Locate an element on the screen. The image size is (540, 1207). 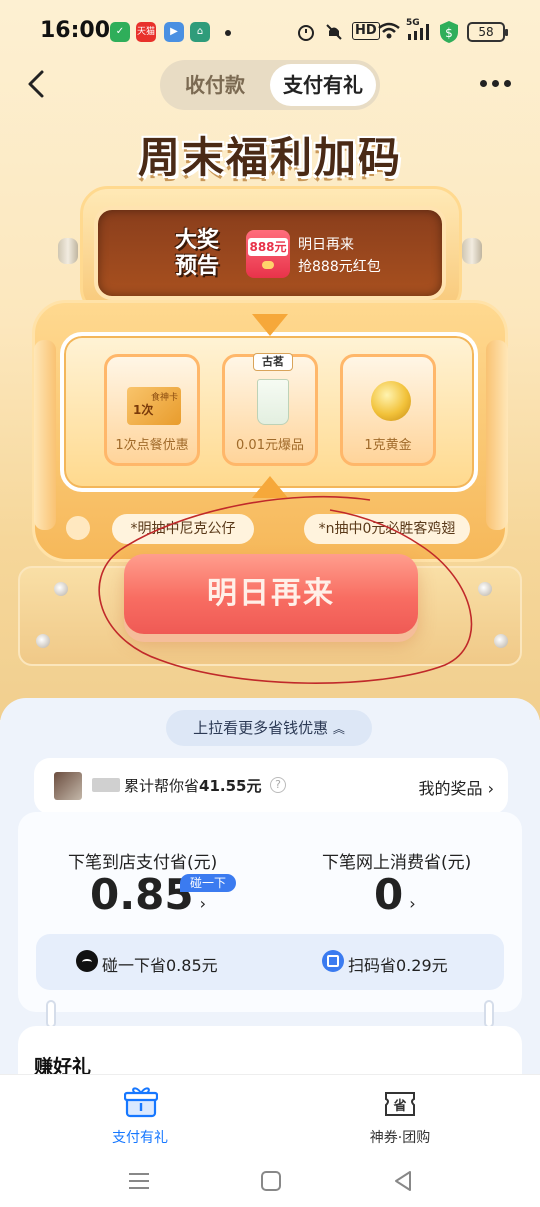
video-app-icon: ▶ is located at coordinates (174, 32).